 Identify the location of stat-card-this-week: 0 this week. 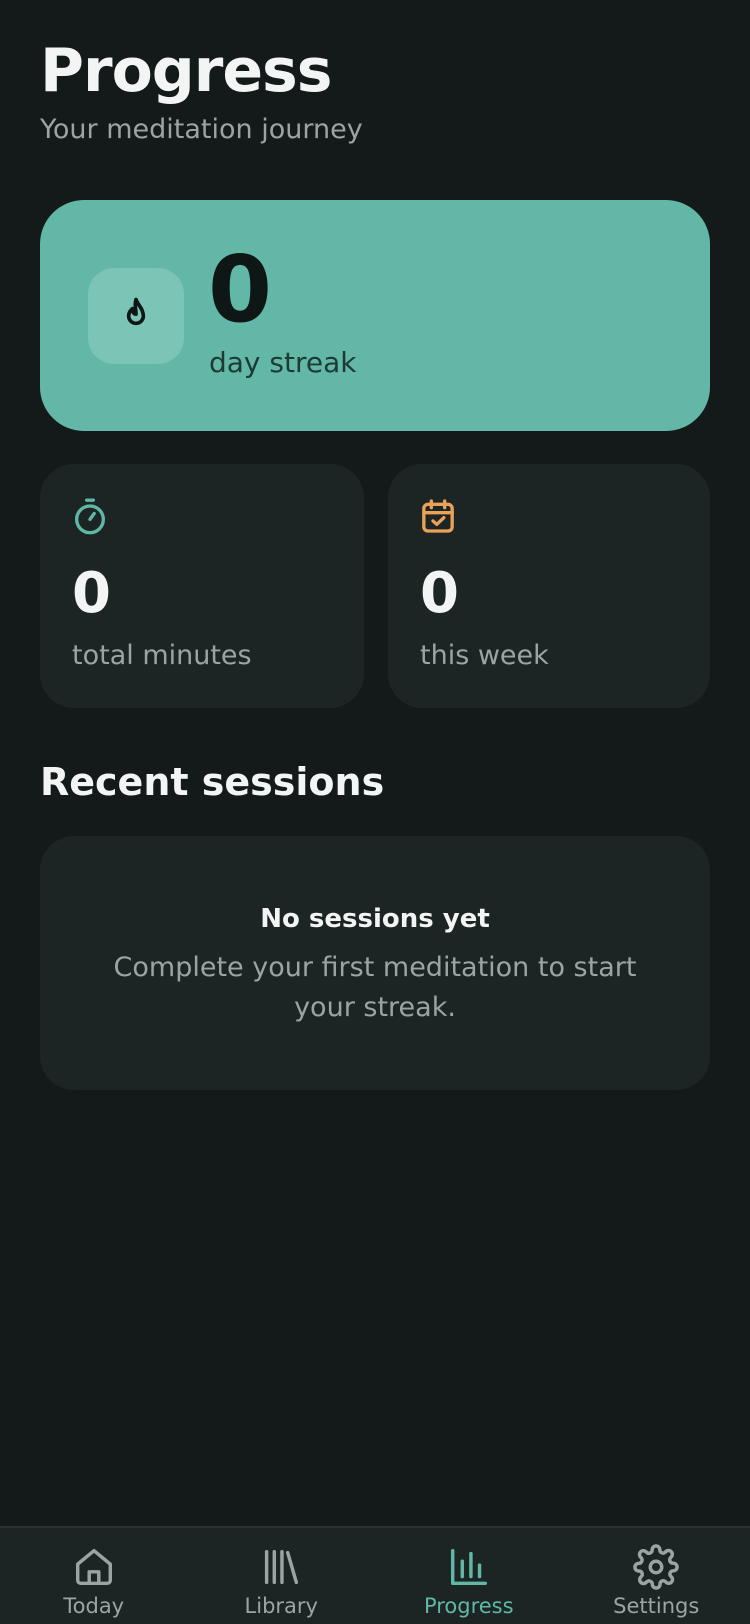
(549, 586).